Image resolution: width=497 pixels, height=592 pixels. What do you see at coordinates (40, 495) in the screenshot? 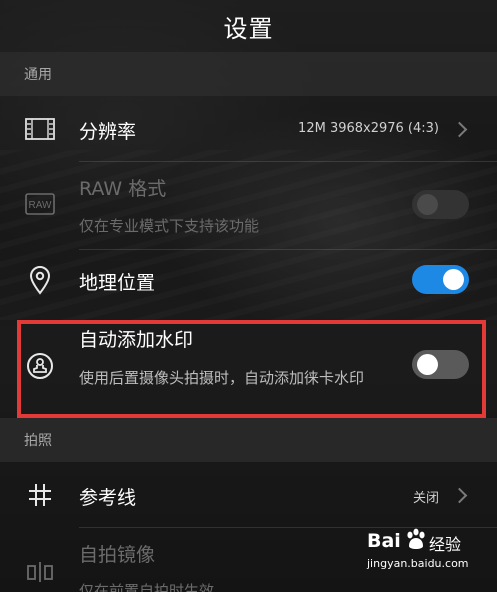
I see `grid-hash-icon` at bounding box center [40, 495].